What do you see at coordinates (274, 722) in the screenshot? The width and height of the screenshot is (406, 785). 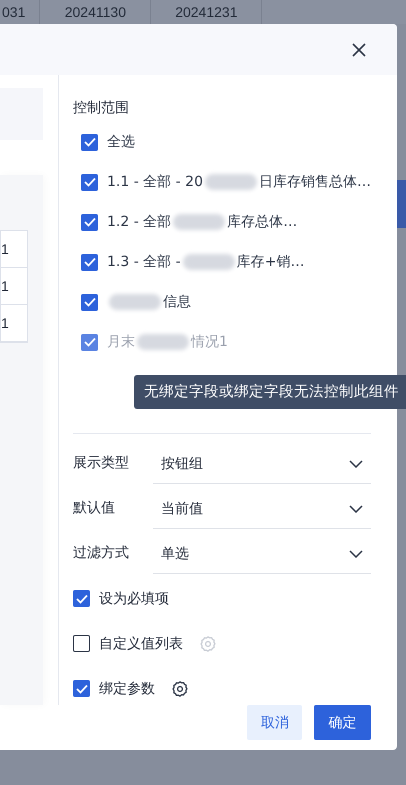 I see `cancel-button: 取消` at bounding box center [274, 722].